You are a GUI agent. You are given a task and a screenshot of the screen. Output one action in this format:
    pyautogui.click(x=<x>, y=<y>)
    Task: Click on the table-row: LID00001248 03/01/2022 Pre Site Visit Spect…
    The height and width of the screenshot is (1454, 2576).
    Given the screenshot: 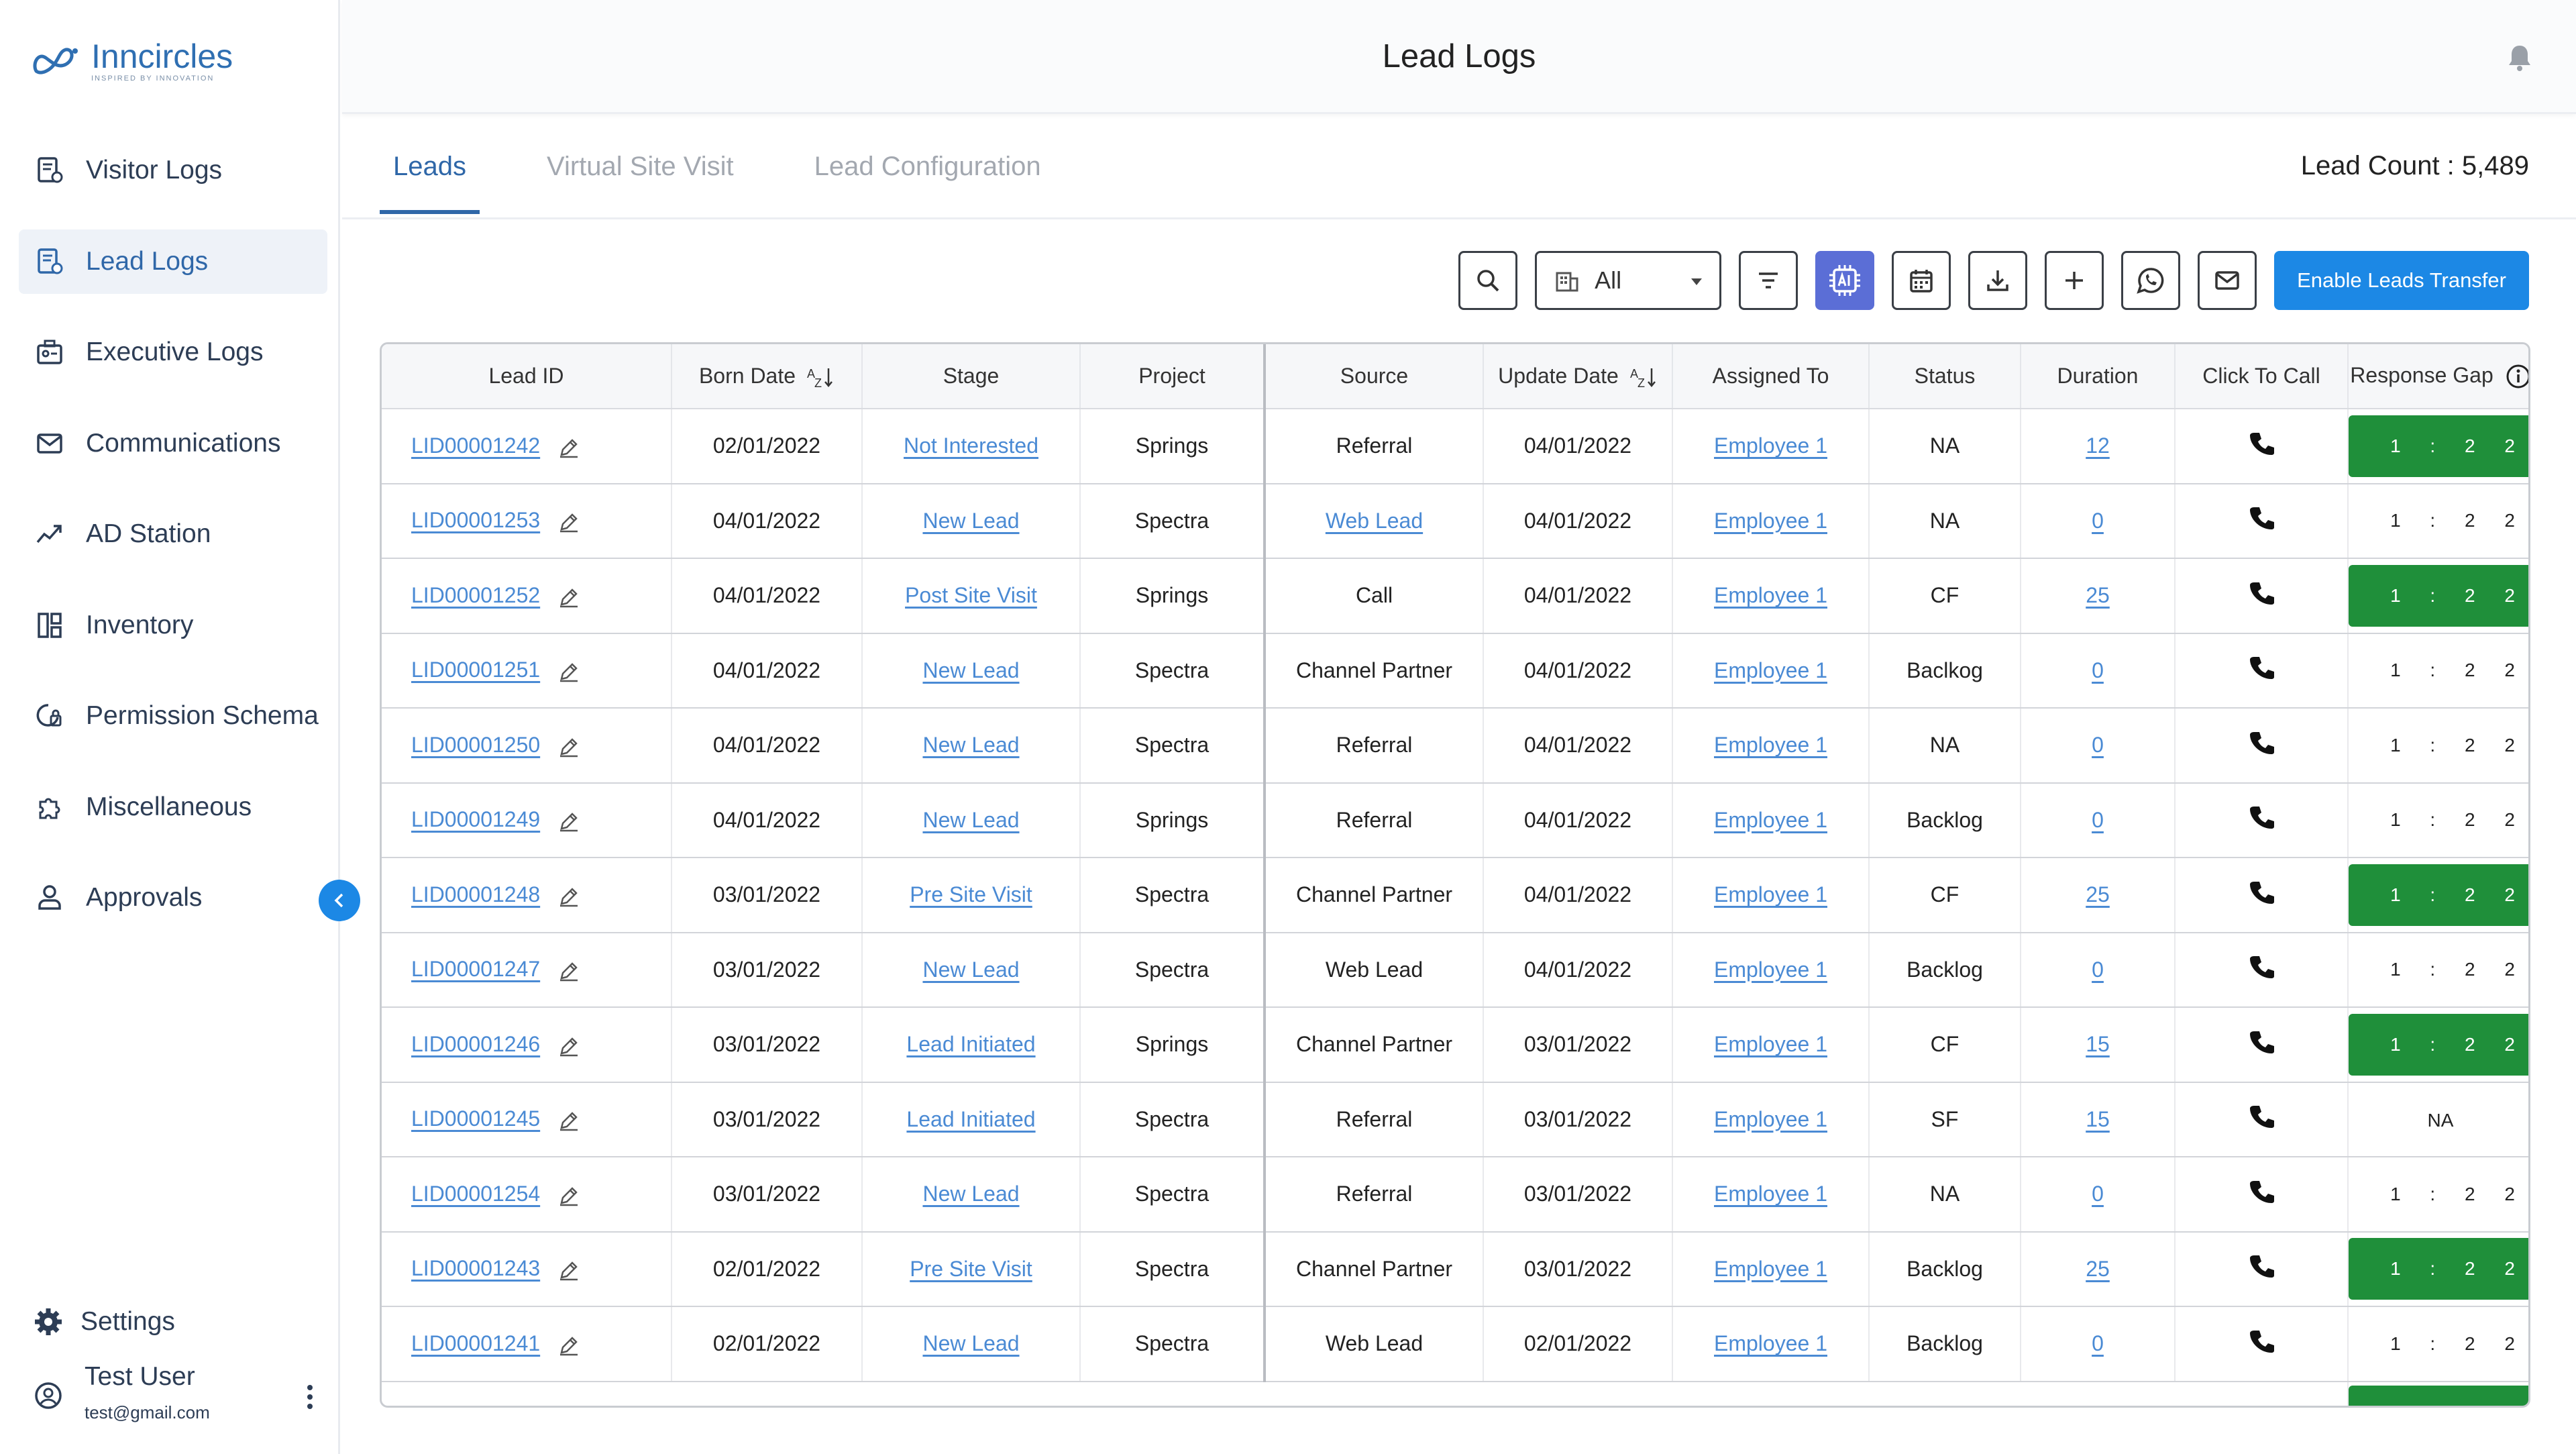 What is the action you would take?
    pyautogui.click(x=1455, y=895)
    